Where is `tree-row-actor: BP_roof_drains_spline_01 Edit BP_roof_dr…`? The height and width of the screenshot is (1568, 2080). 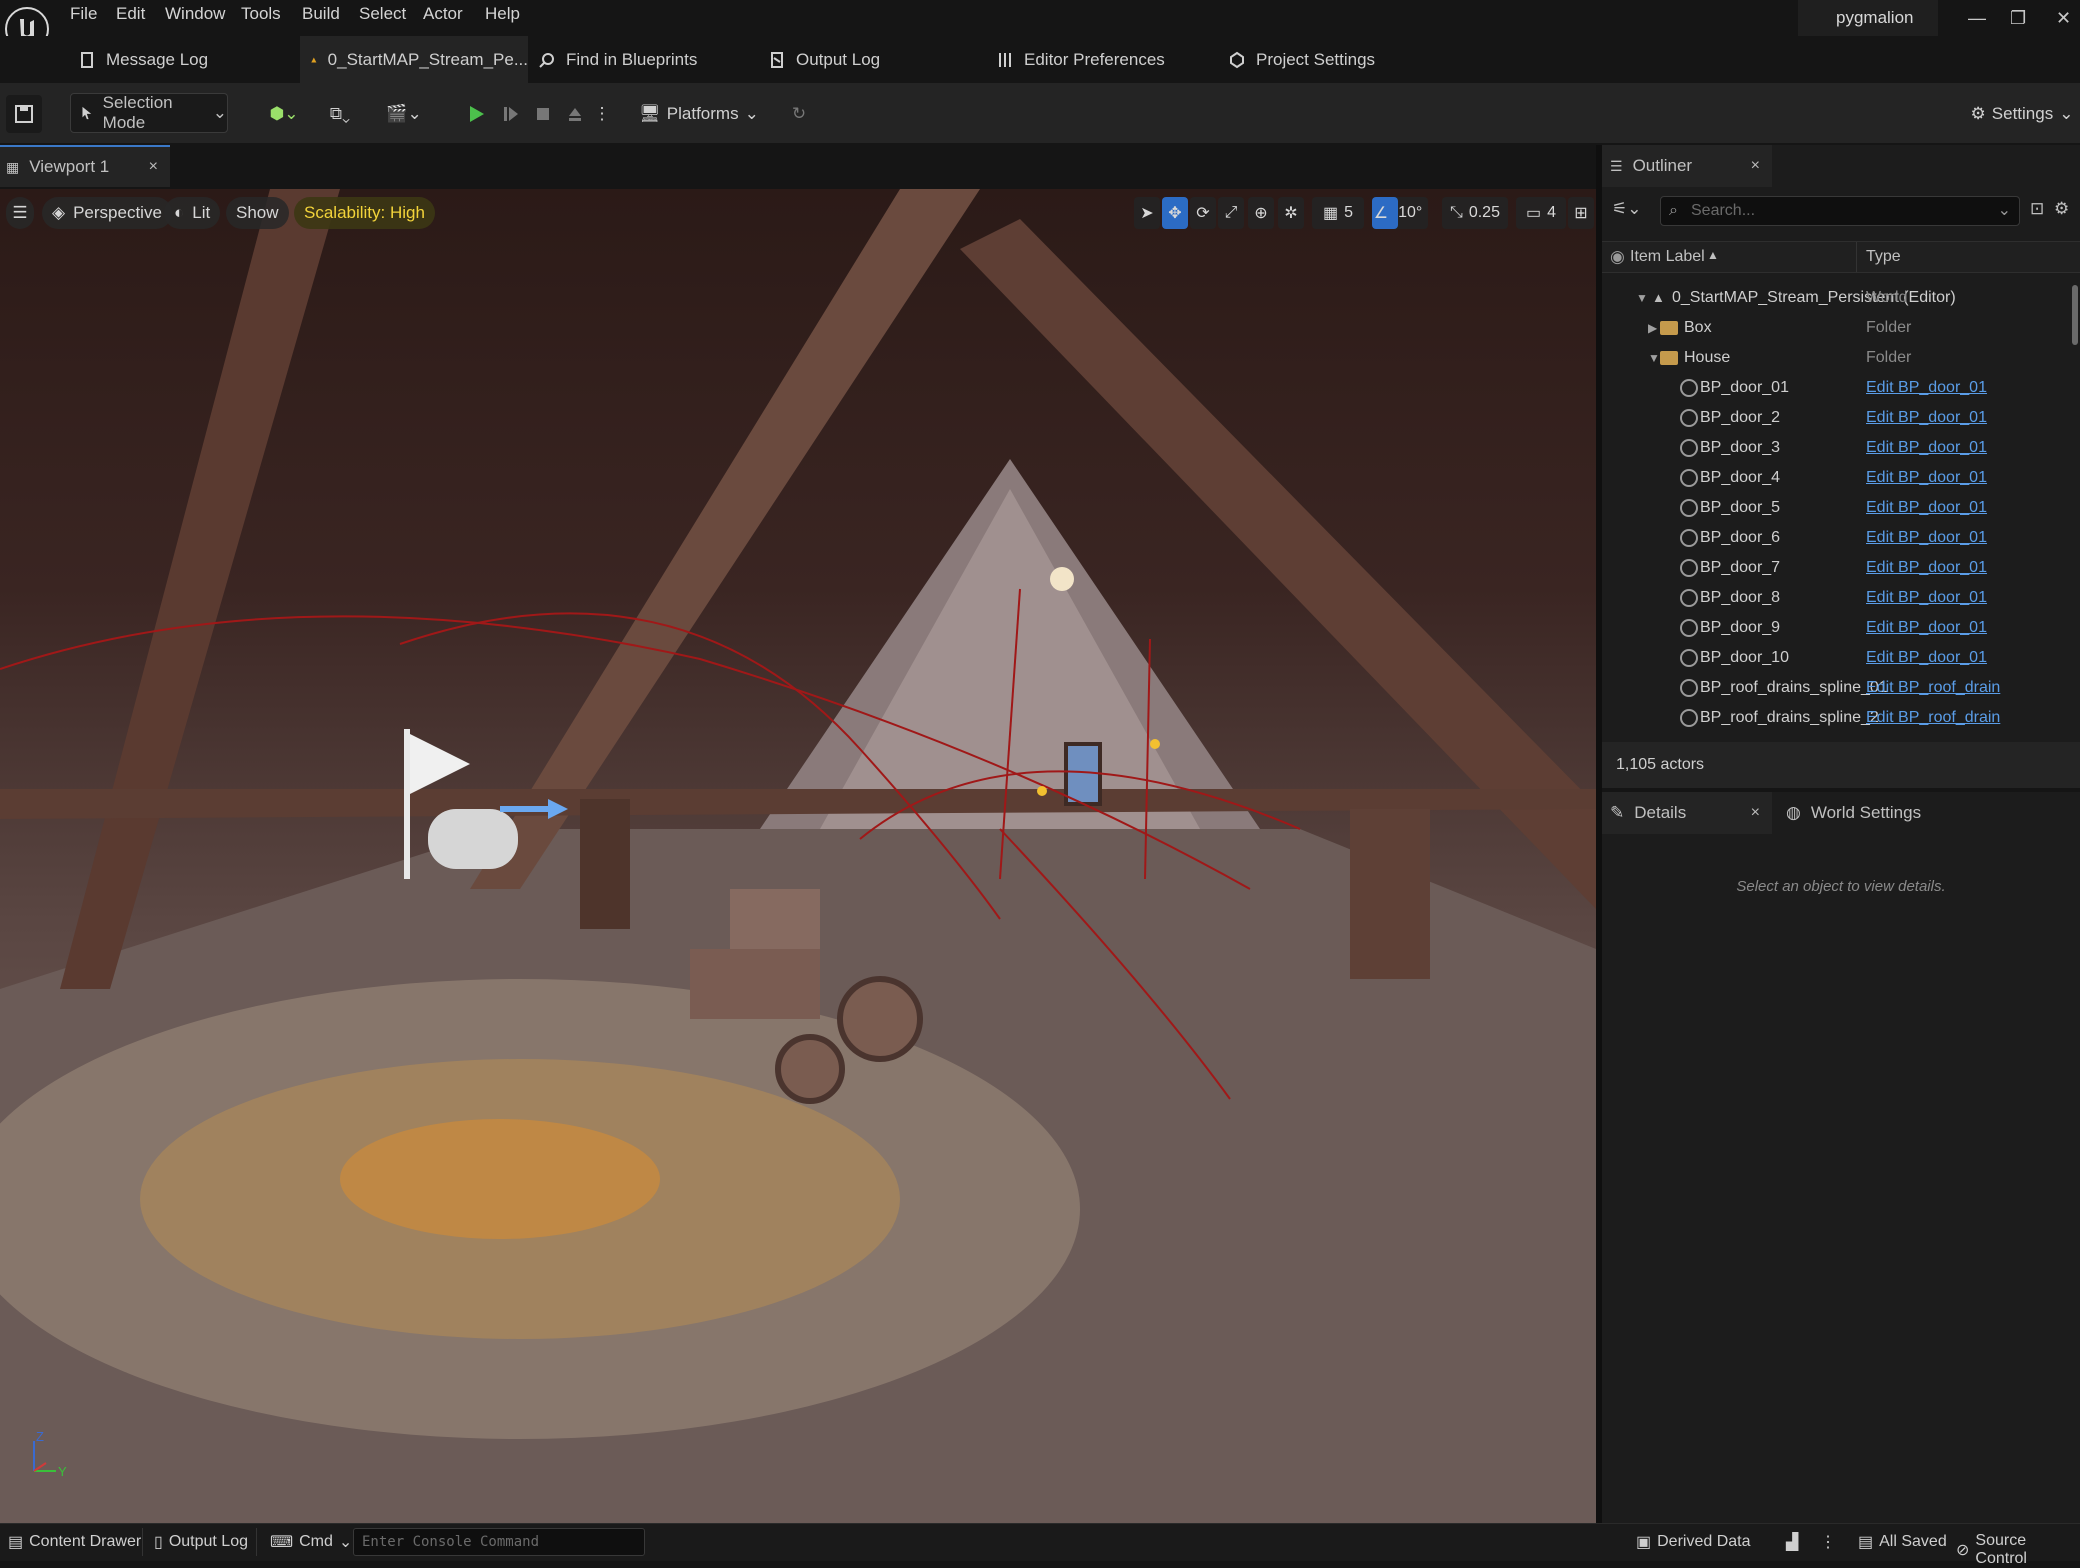 tree-row-actor: BP_roof_drains_spline_01 Edit BP_roof_dr… is located at coordinates (1837, 688).